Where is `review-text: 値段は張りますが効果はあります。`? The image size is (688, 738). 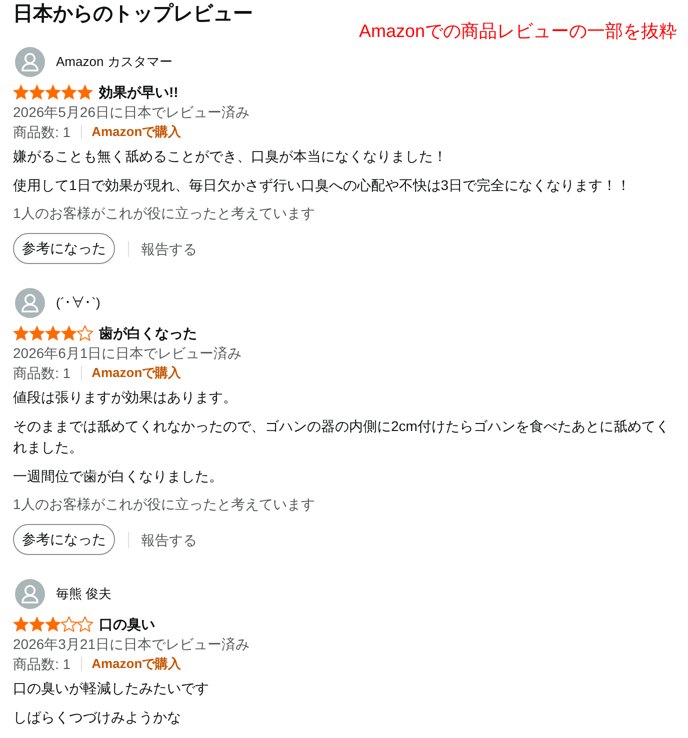
review-text: 値段は張りますが効果はあります。 is located at coordinates (125, 397).